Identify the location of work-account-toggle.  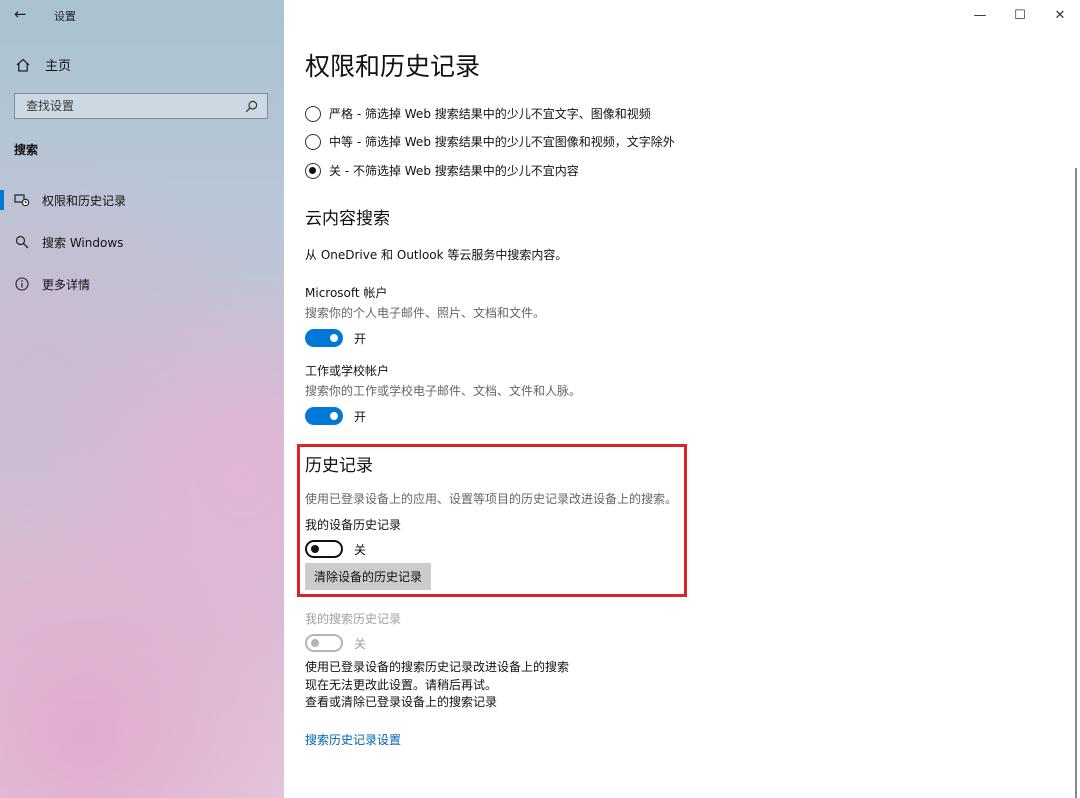
(324, 416).